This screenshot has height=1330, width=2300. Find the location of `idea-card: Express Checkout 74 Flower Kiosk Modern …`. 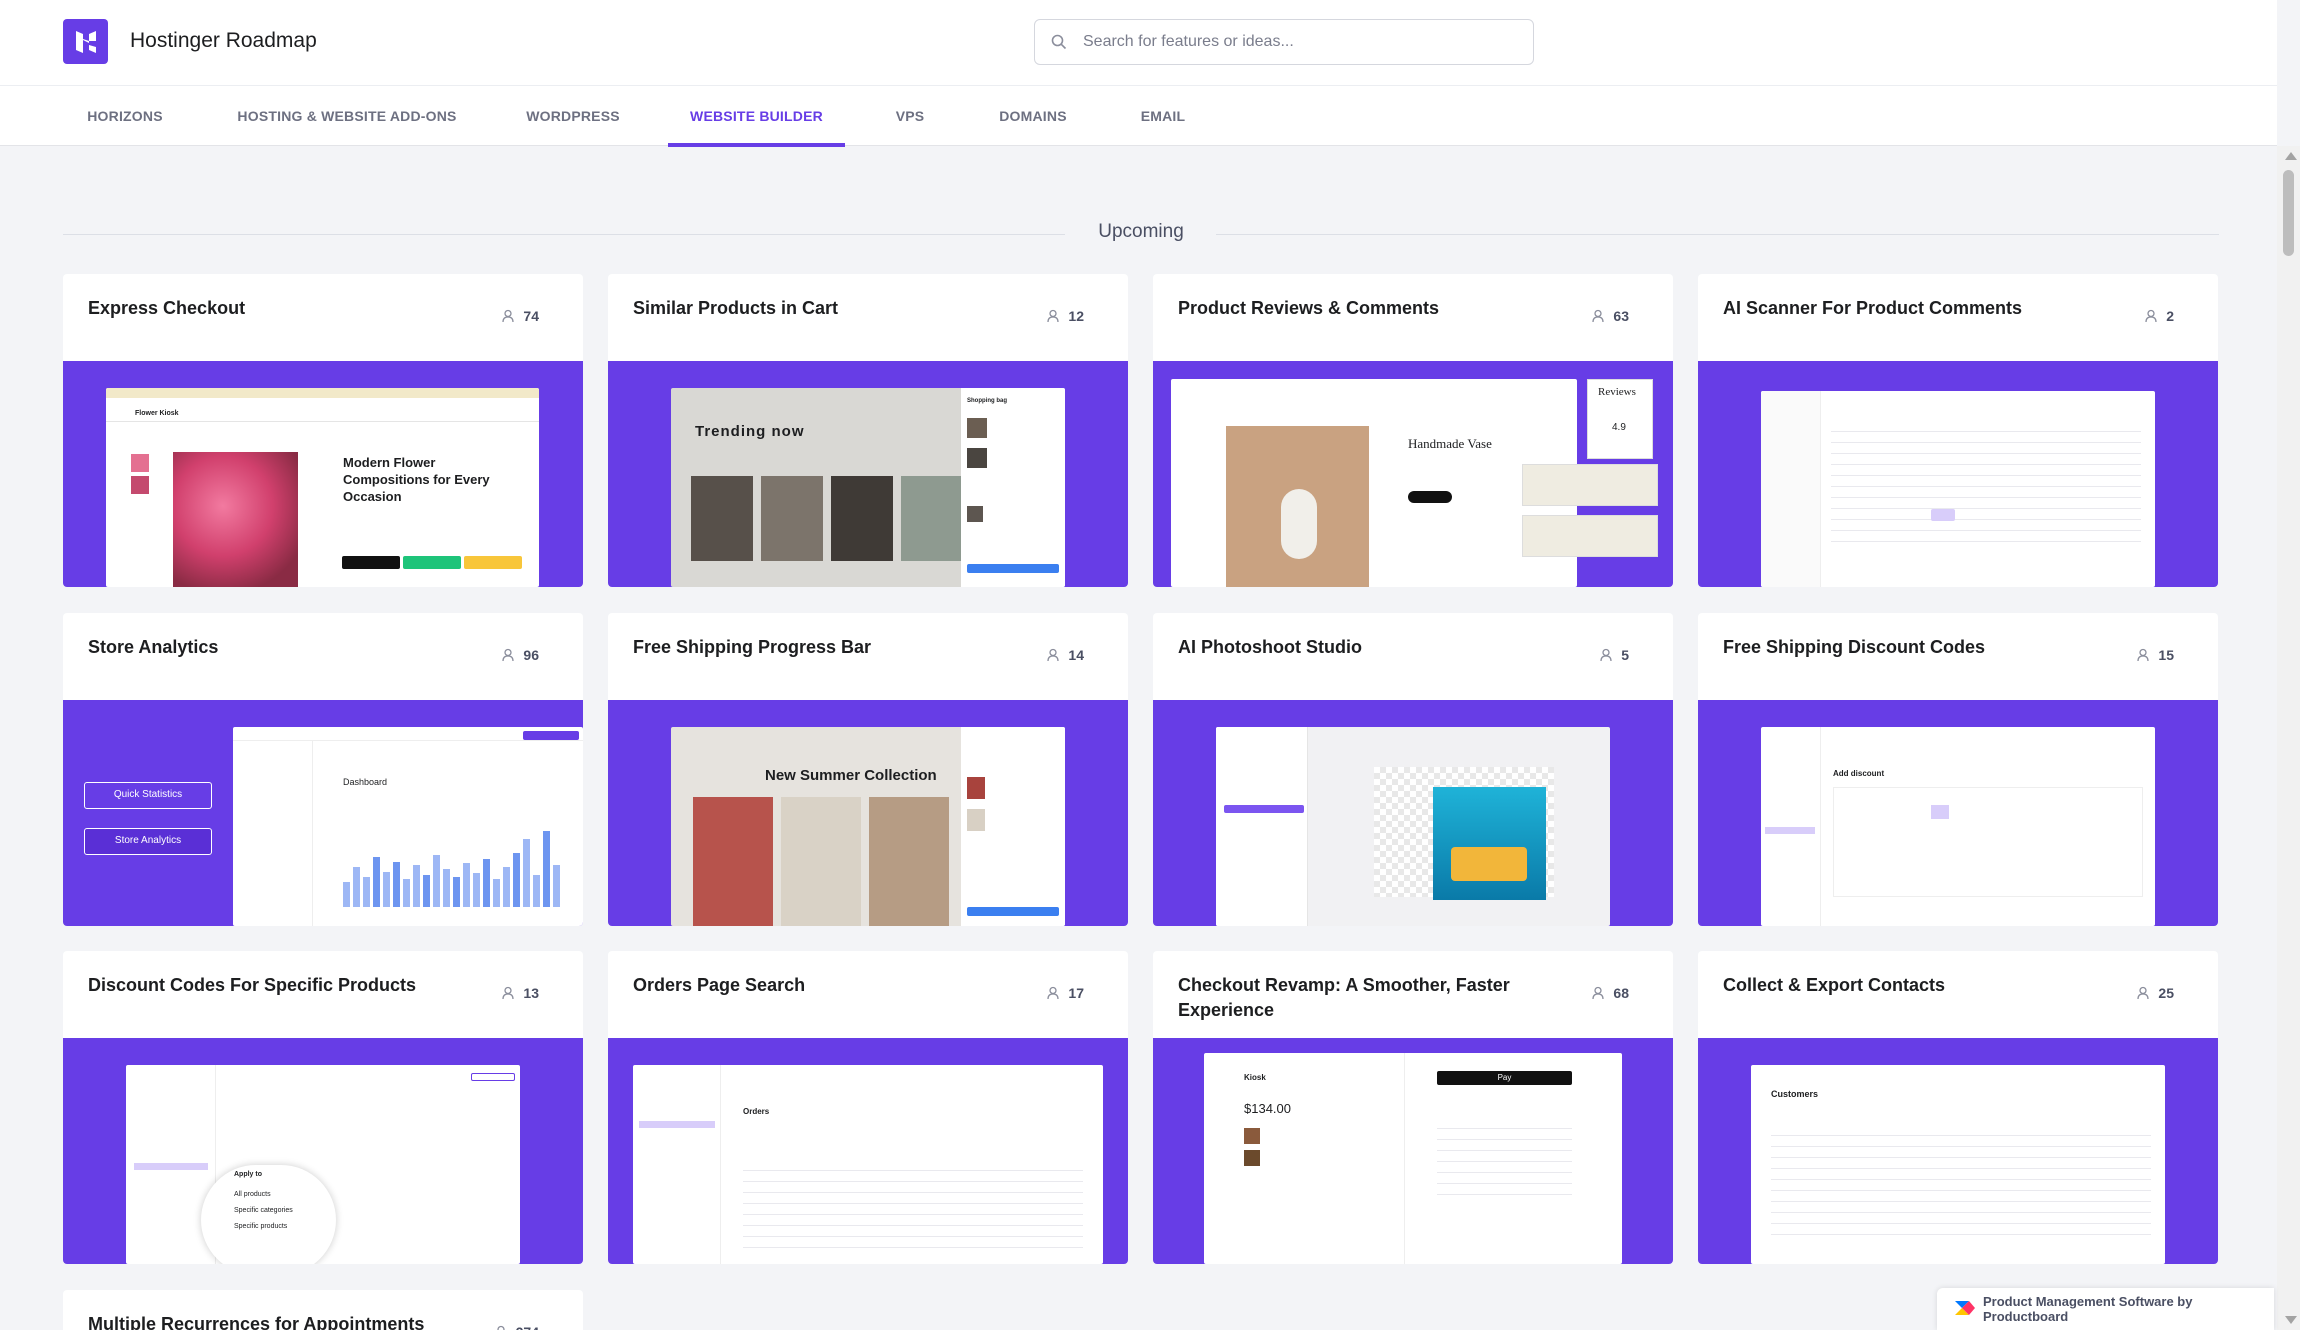

idea-card: Express Checkout 74 Flower Kiosk Modern … is located at coordinates (323, 430).